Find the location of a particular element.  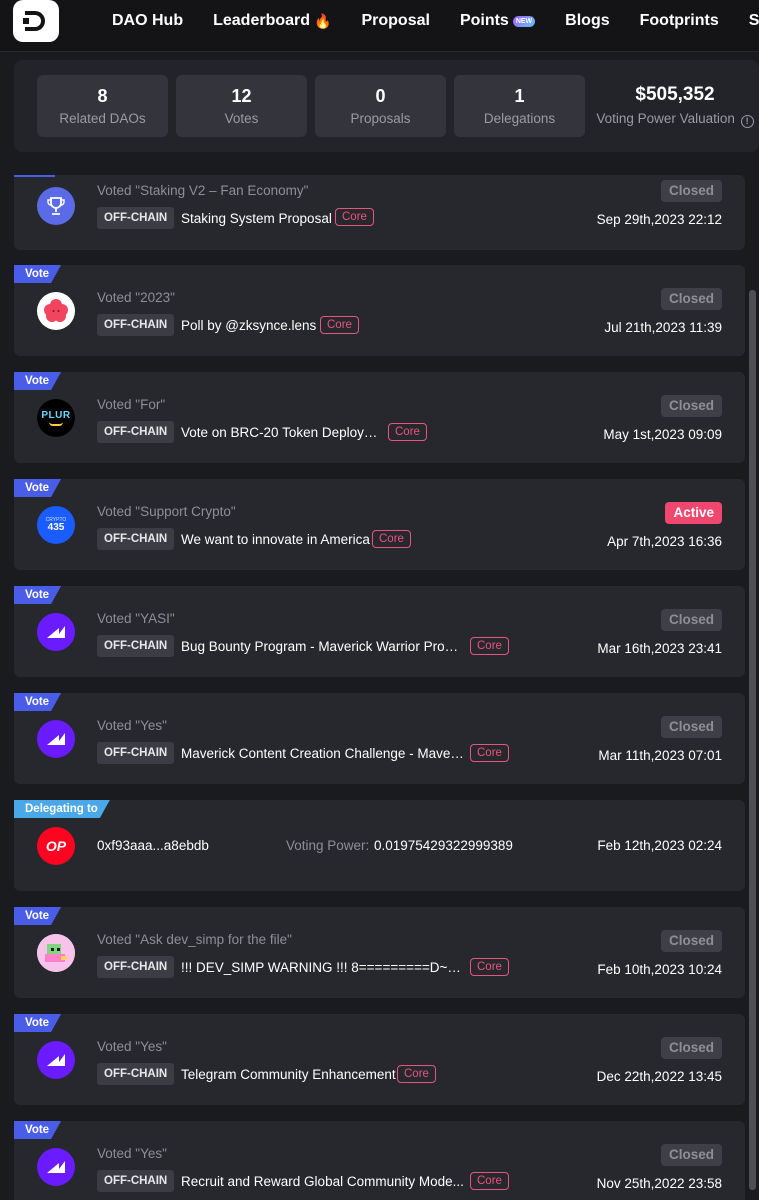

voted-option: Voted "2023" is located at coordinates (136, 297).